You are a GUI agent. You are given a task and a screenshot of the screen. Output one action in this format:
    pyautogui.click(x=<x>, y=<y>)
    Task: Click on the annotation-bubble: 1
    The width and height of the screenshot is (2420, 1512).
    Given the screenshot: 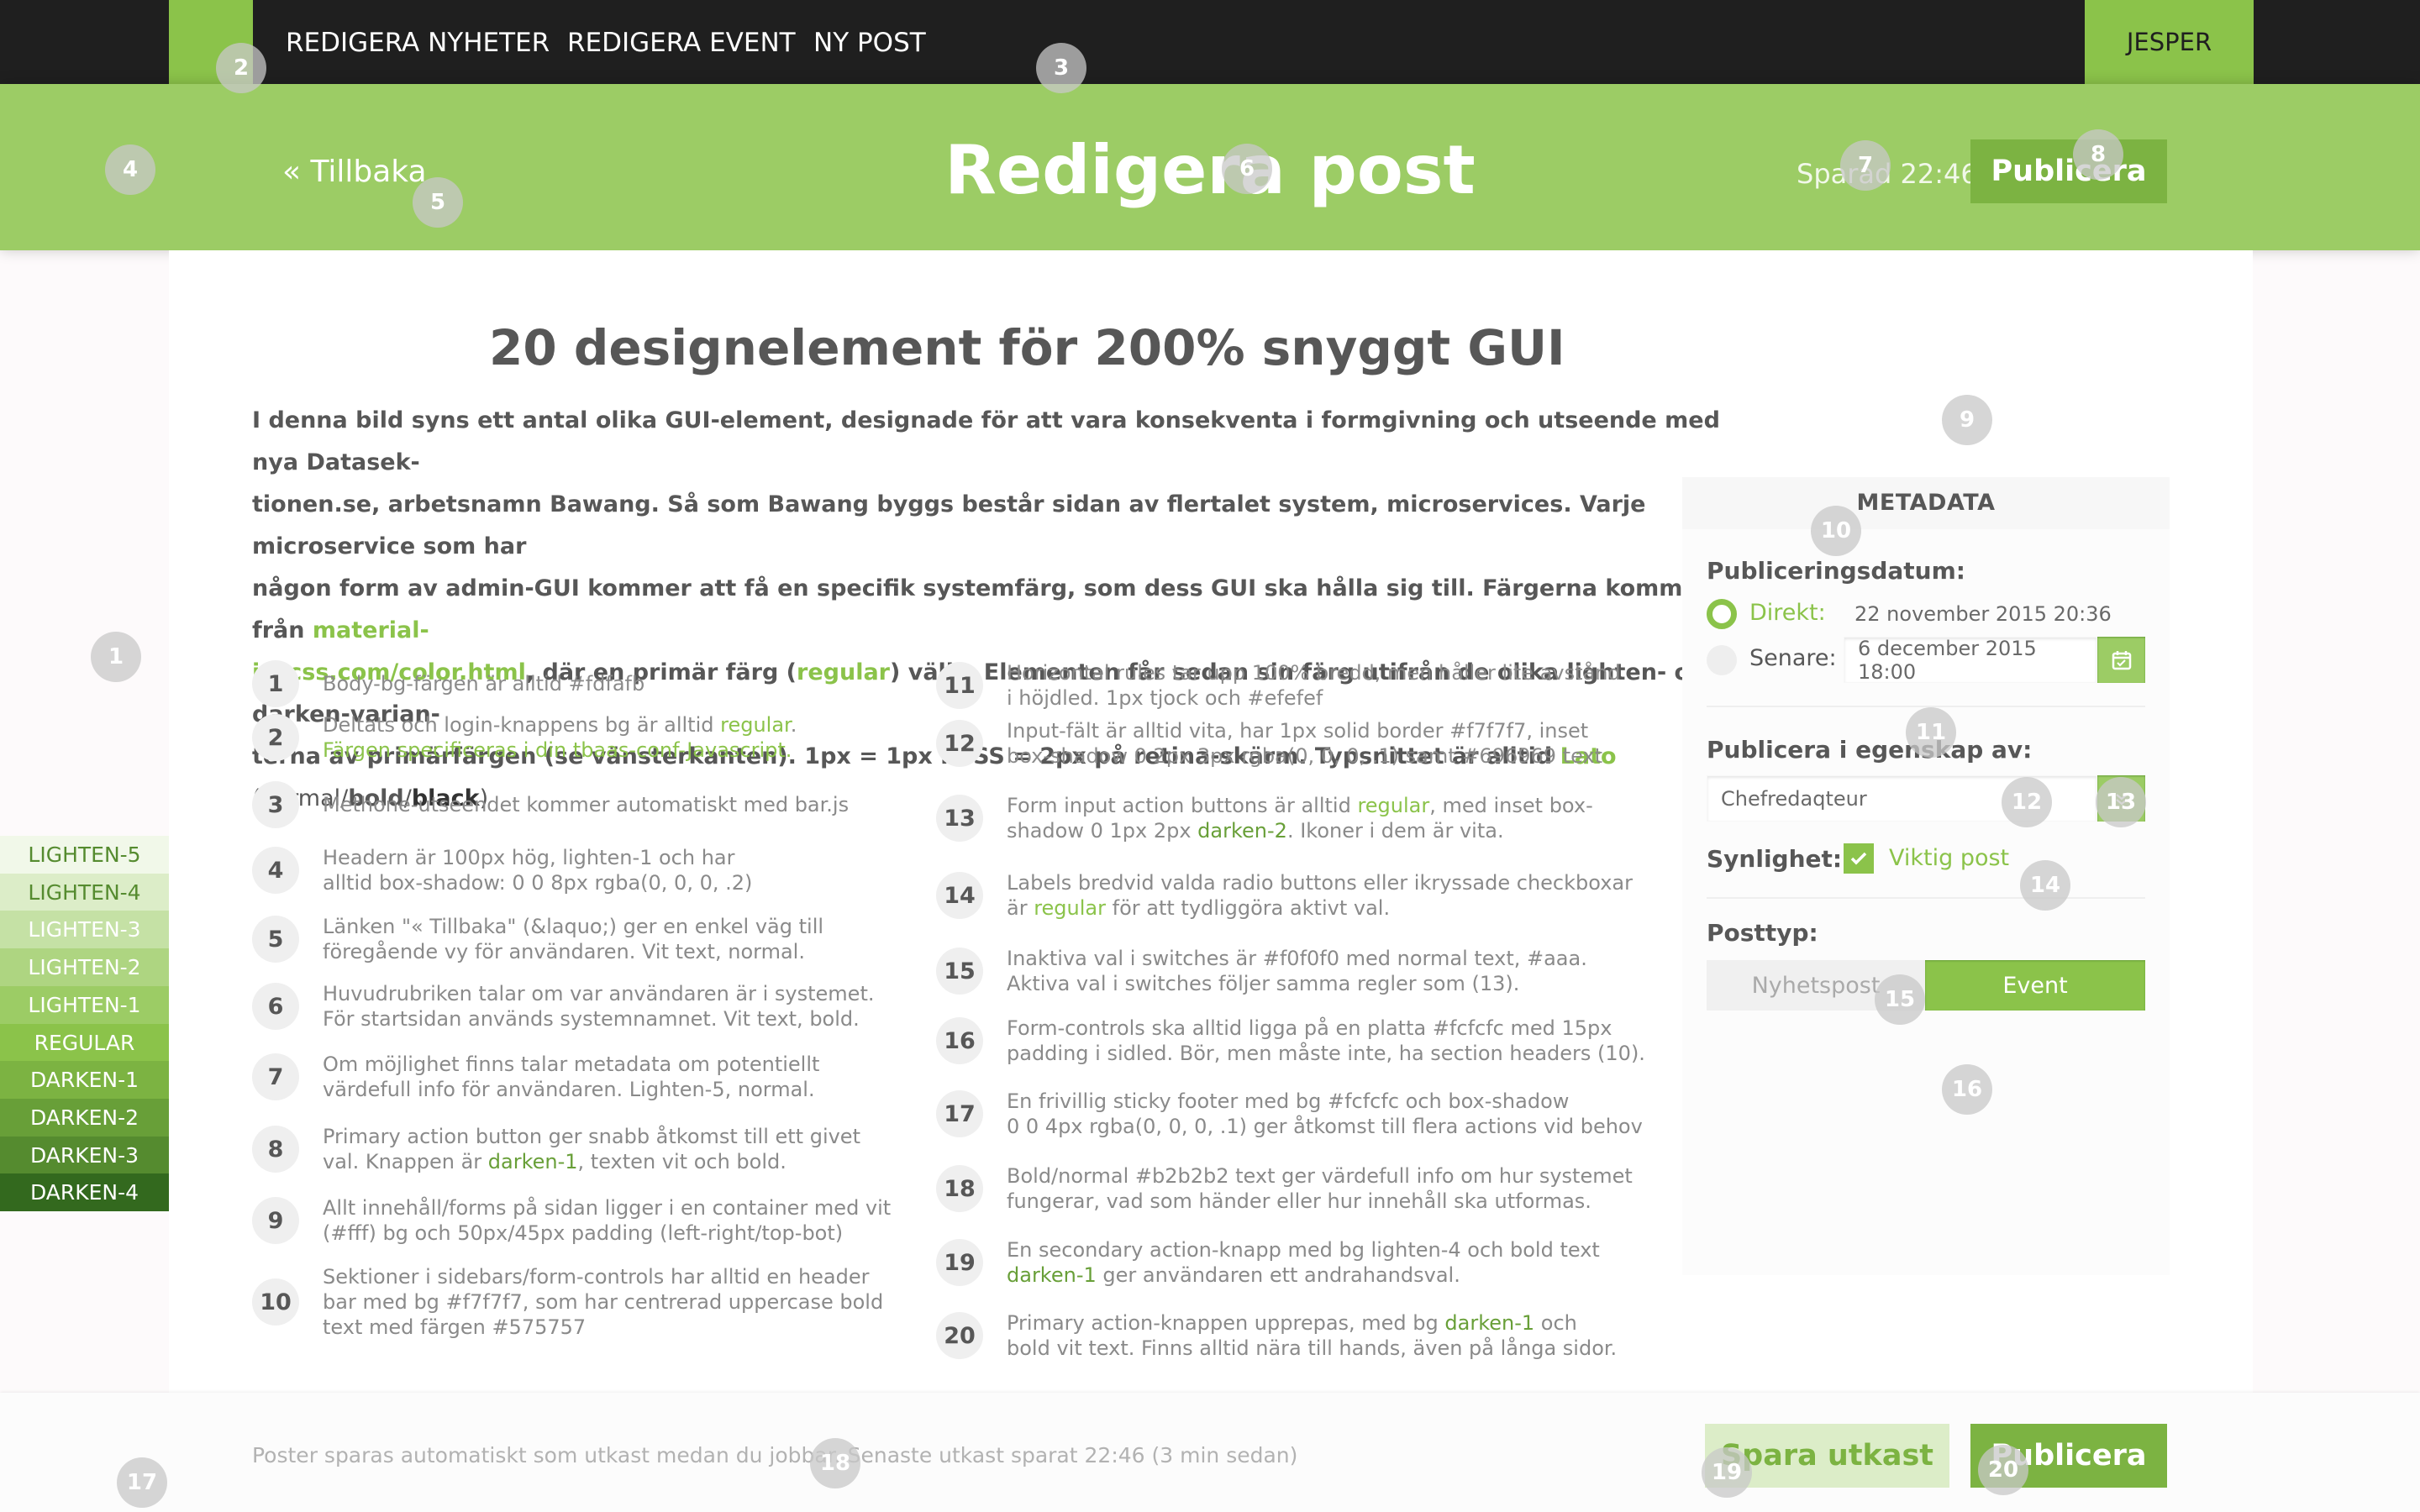 What is the action you would take?
    pyautogui.click(x=116, y=657)
    